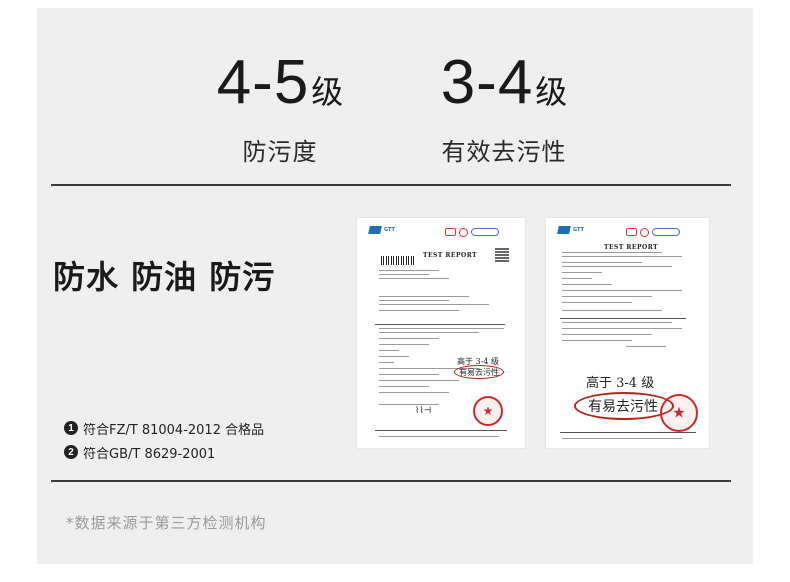  What do you see at coordinates (174, 430) in the screenshot?
I see `certification-text: 符合FZ/T 81004-2012 合格品` at bounding box center [174, 430].